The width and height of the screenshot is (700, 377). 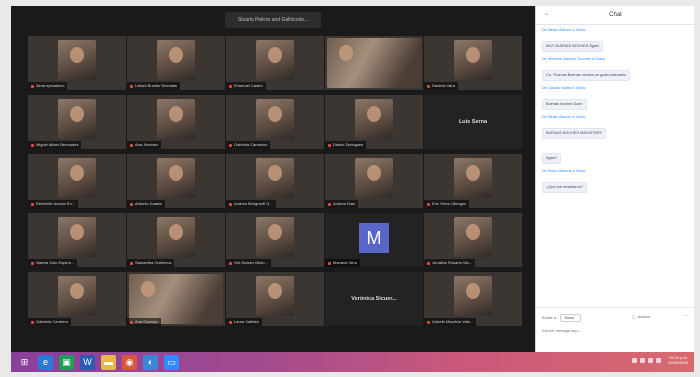 I want to click on participant-tile: Andrea Diaz, so click(x=374, y=181).